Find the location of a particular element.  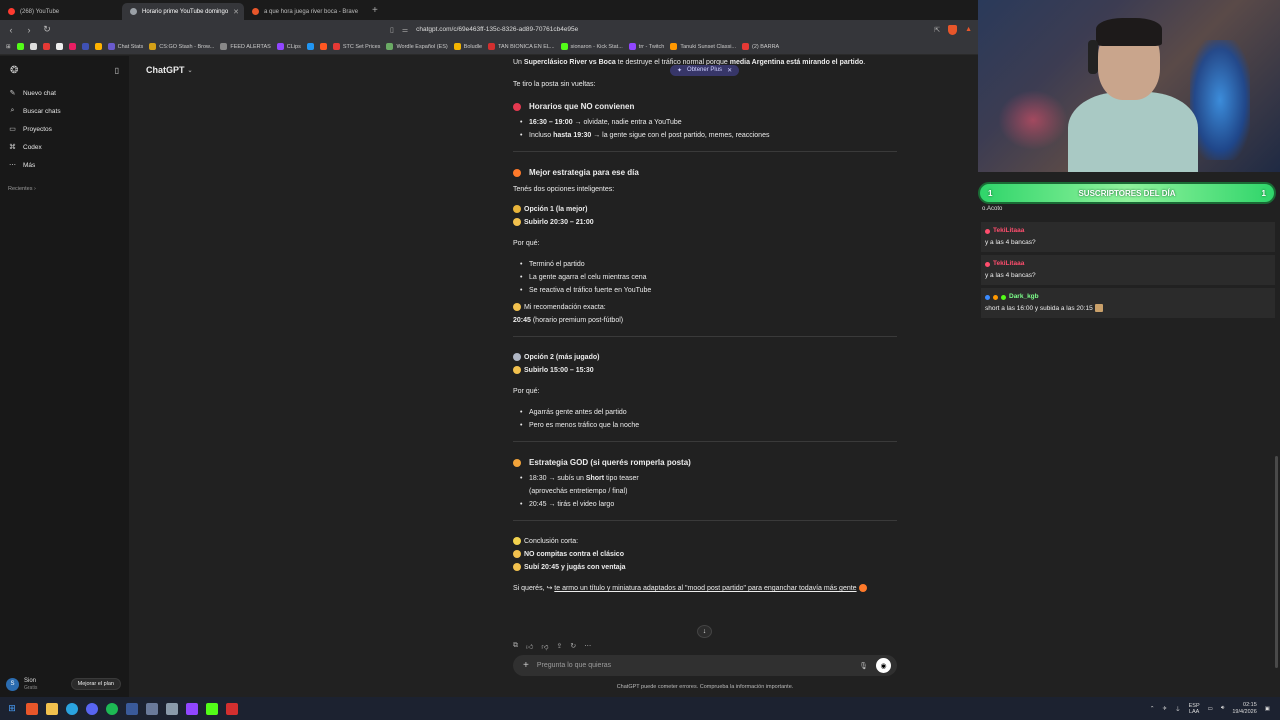

share-icon: ⇱ is located at coordinates (937, 30).